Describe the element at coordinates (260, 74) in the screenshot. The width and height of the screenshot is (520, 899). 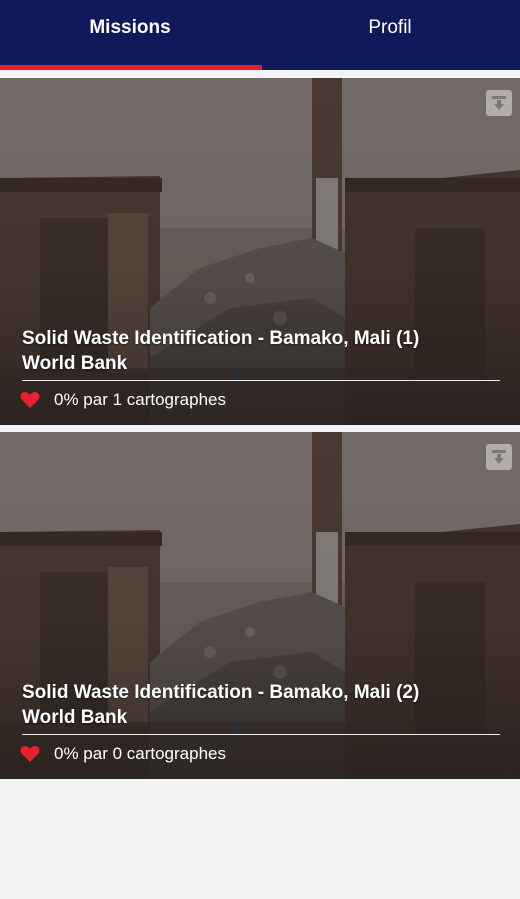
I see `tabbar-spacer` at that location.